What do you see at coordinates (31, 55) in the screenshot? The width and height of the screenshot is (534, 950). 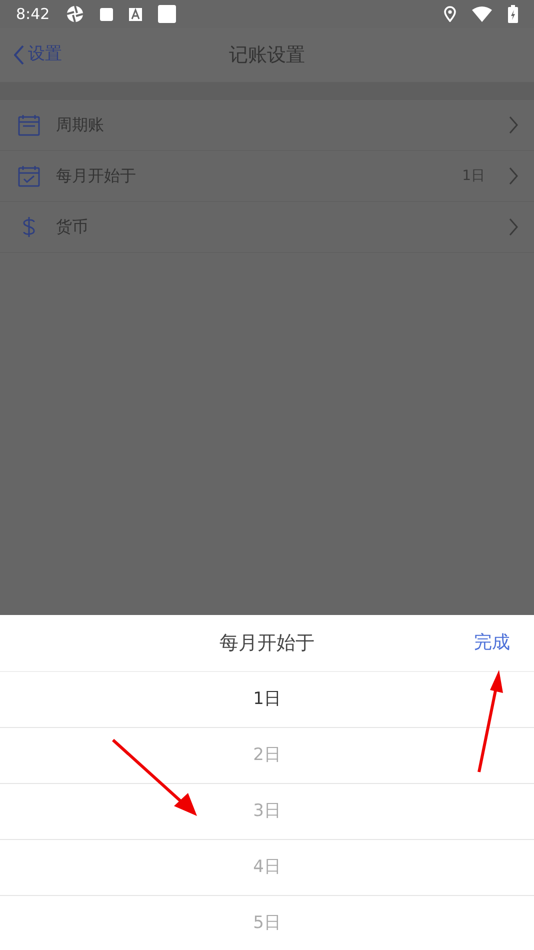 I see `back-button: 设置` at bounding box center [31, 55].